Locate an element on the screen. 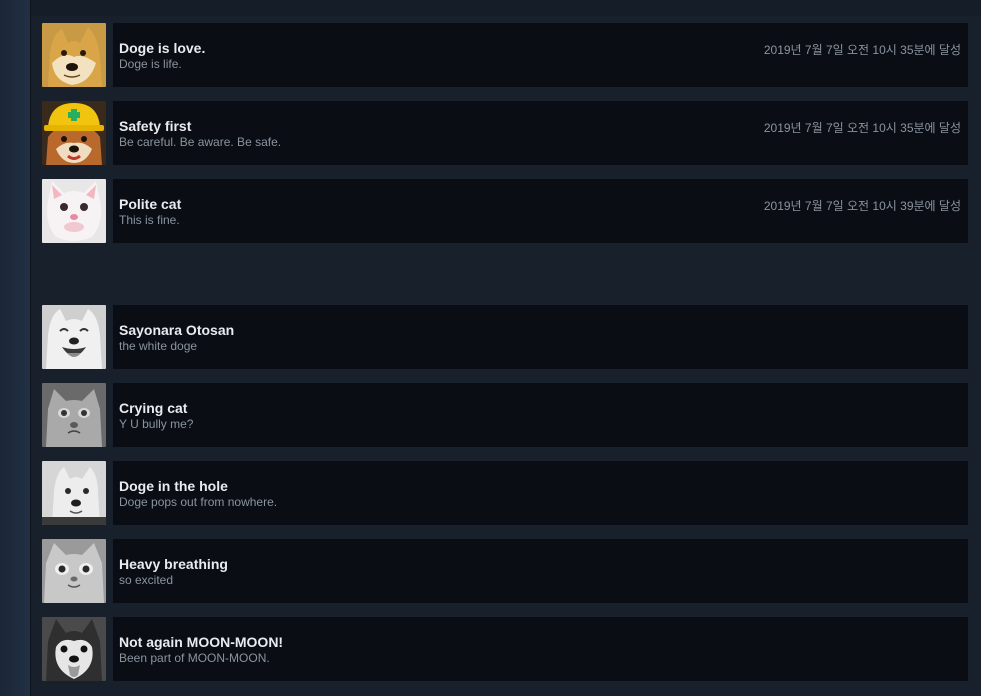 The image size is (981, 696). achievement-card: Sayonara Otosan the white doge is located at coordinates (540, 337).